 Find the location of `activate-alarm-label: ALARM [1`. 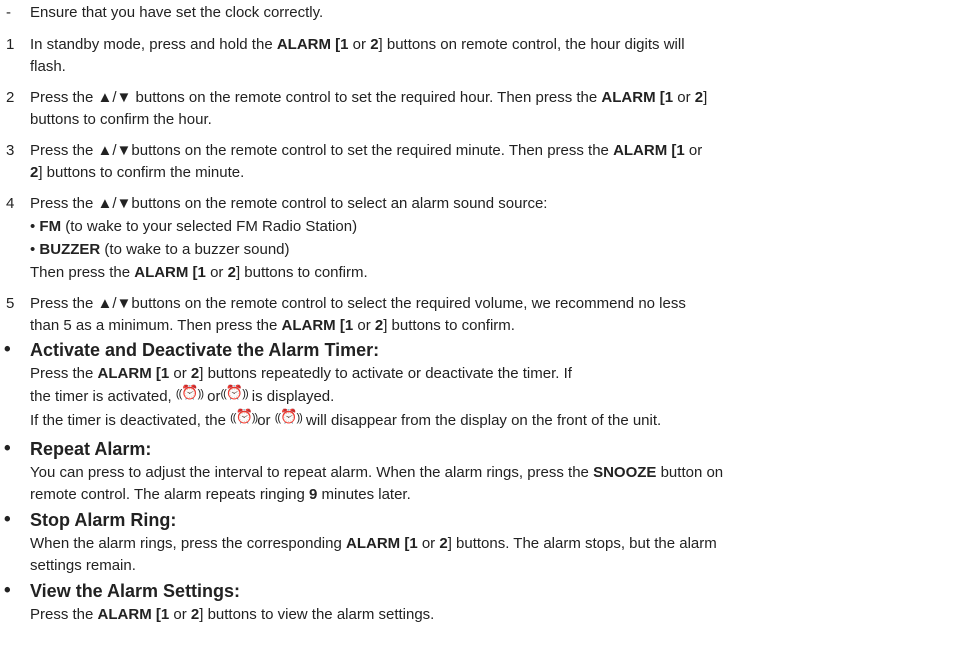

activate-alarm-label: ALARM [1 is located at coordinates (133, 373).